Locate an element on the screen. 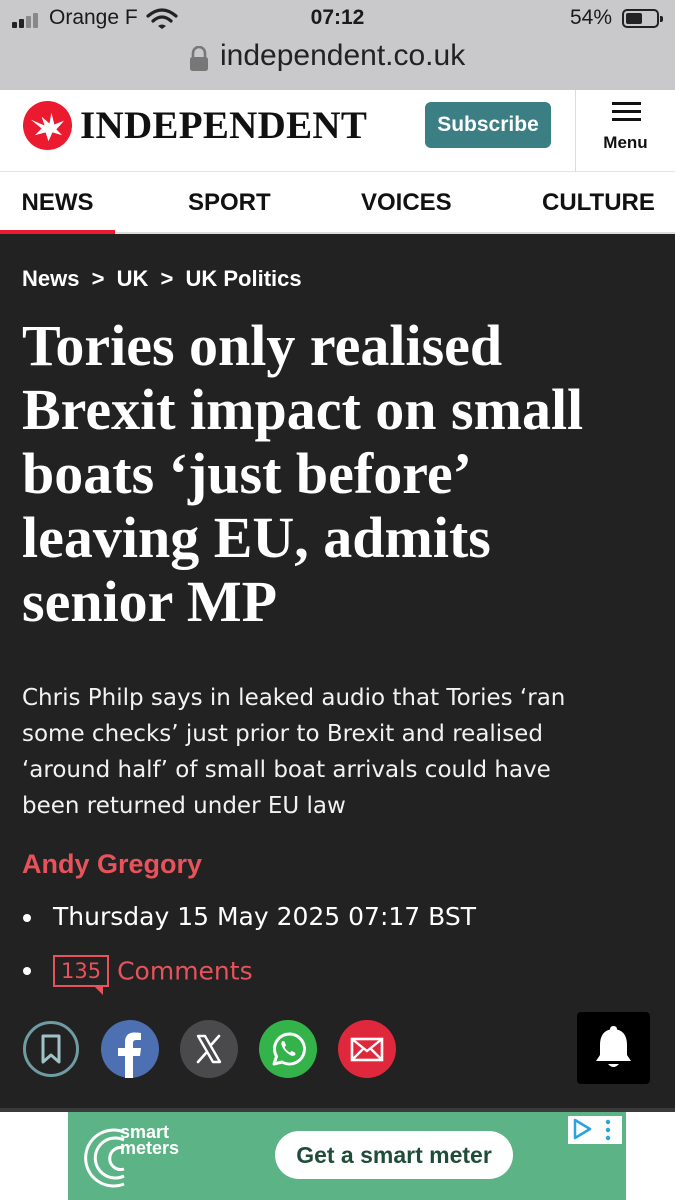 This screenshot has width=675, height=1200. comments-link: 135 Comments is located at coordinates (137, 975).